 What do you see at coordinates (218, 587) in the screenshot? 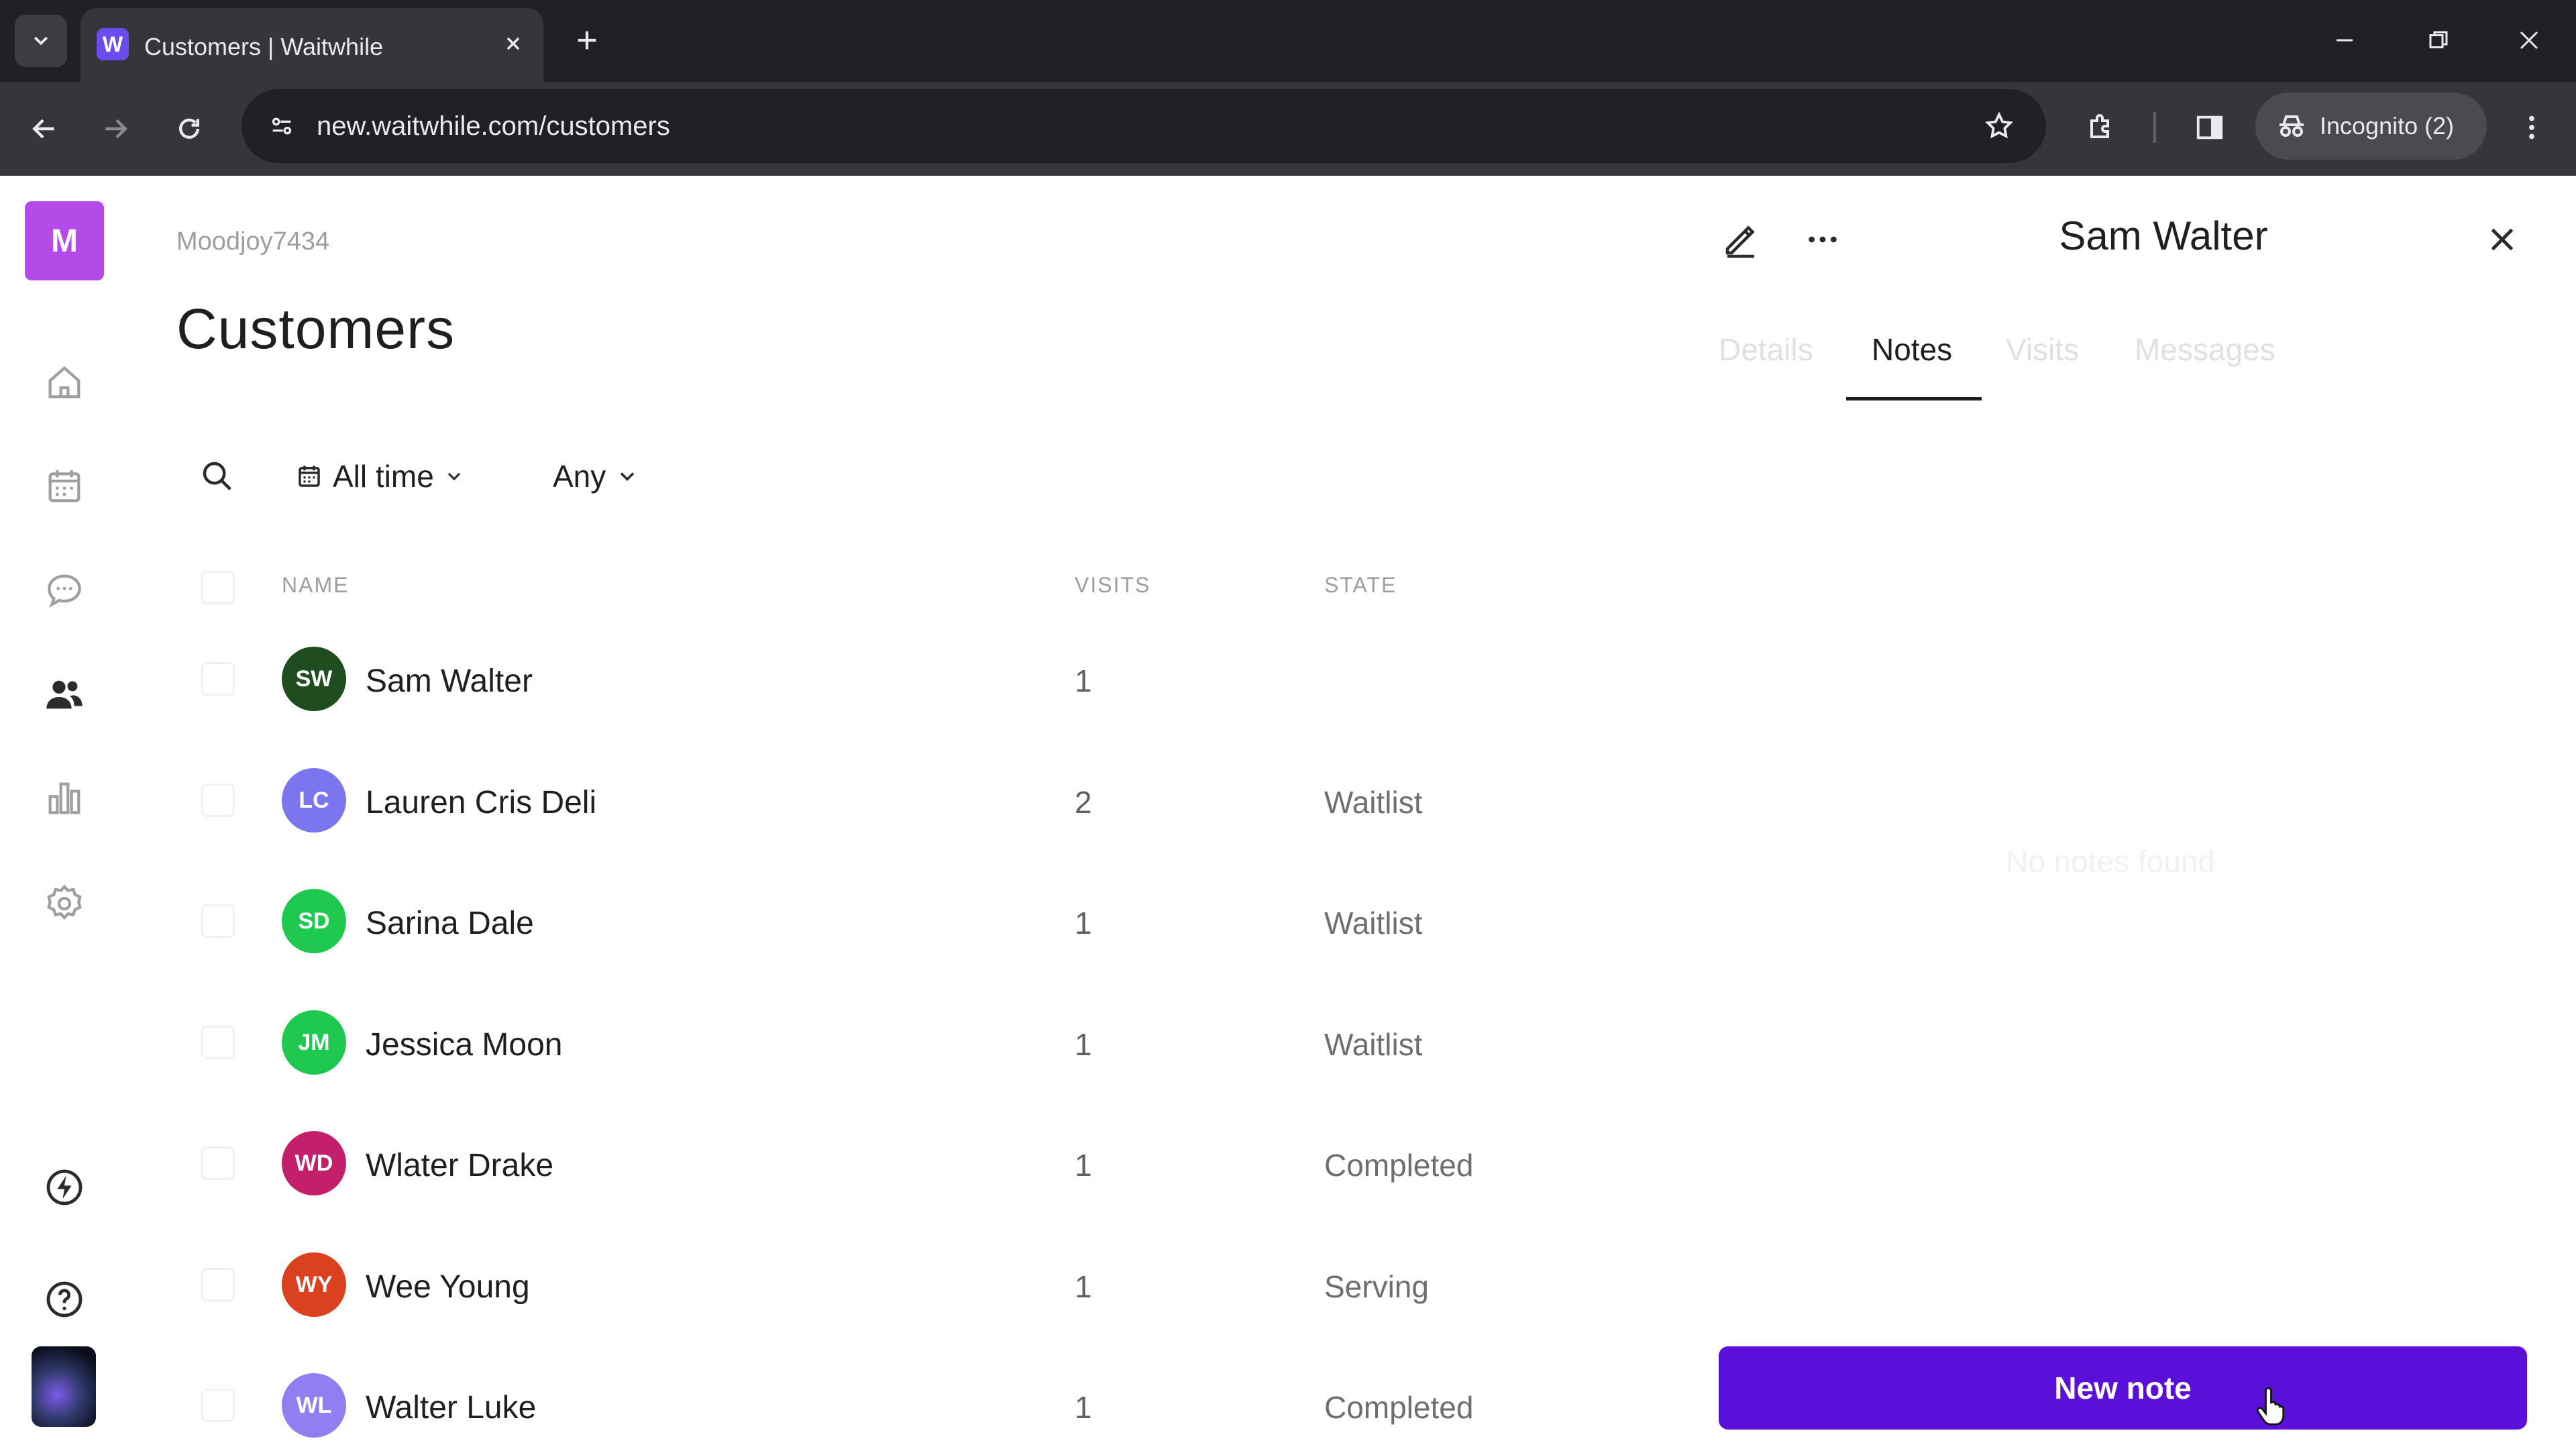
I see `select-all-checkbox` at bounding box center [218, 587].